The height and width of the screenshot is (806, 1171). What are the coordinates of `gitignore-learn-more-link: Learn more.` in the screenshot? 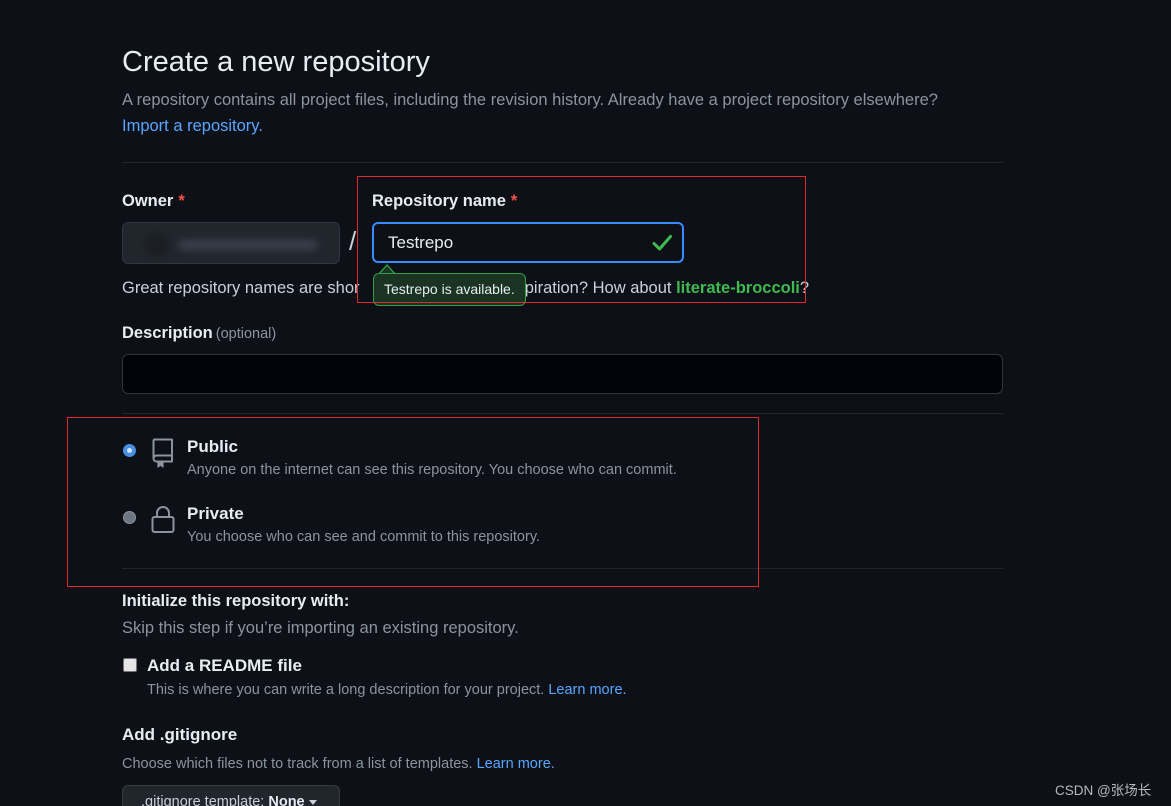 It's located at (516, 764).